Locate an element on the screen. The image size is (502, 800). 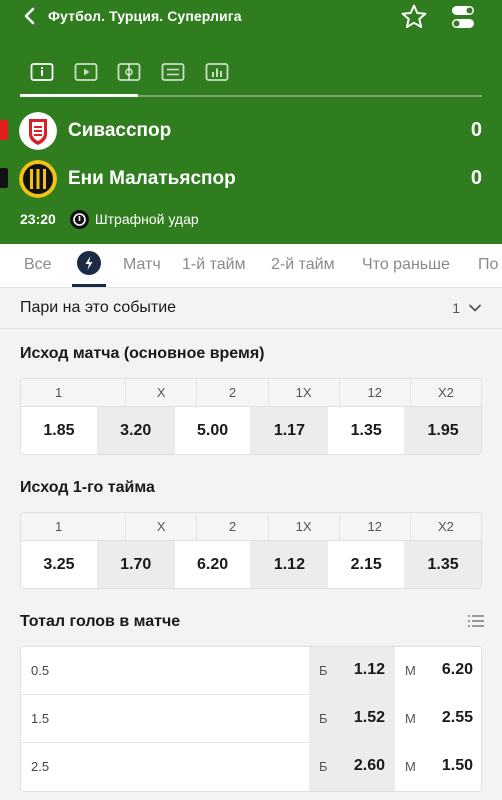
tab-second-half: 2-й тайм is located at coordinates (303, 265).